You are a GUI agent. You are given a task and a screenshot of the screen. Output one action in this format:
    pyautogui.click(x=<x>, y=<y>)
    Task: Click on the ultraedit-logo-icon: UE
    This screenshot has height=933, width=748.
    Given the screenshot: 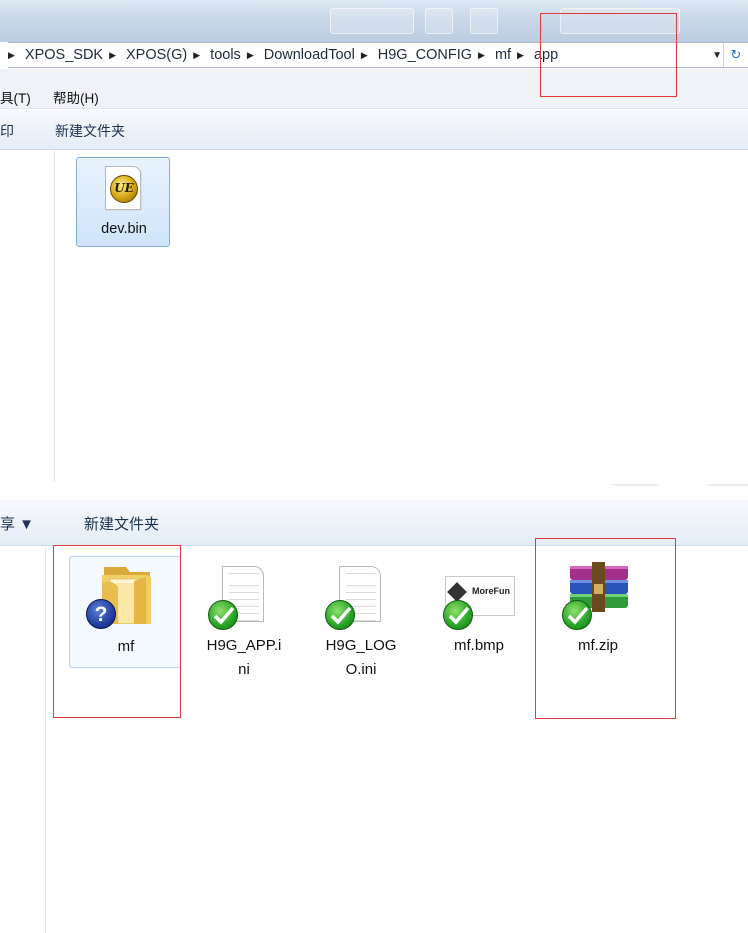 What is the action you would take?
    pyautogui.click(x=124, y=189)
    